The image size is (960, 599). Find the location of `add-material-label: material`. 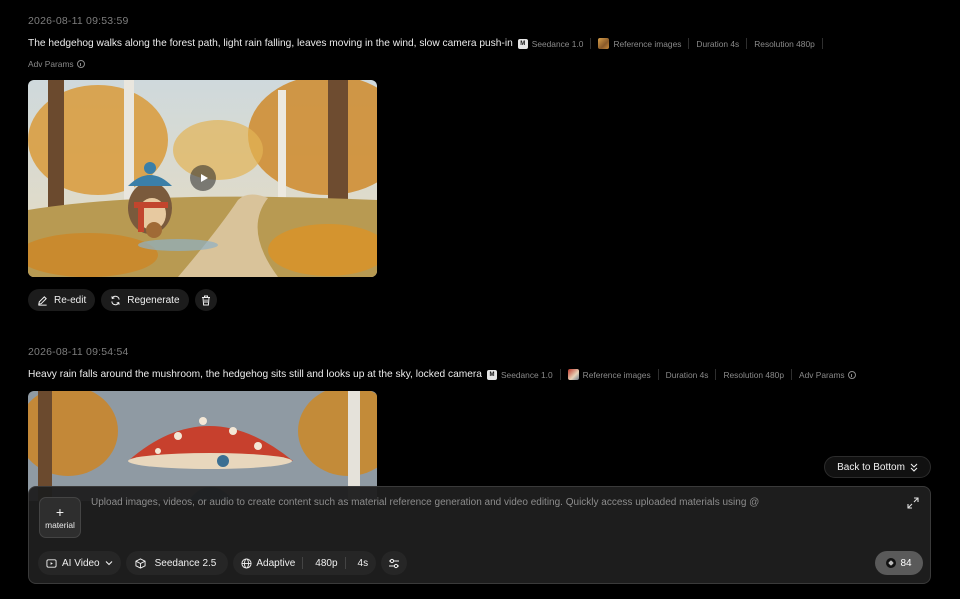

add-material-label: material is located at coordinates (60, 524).